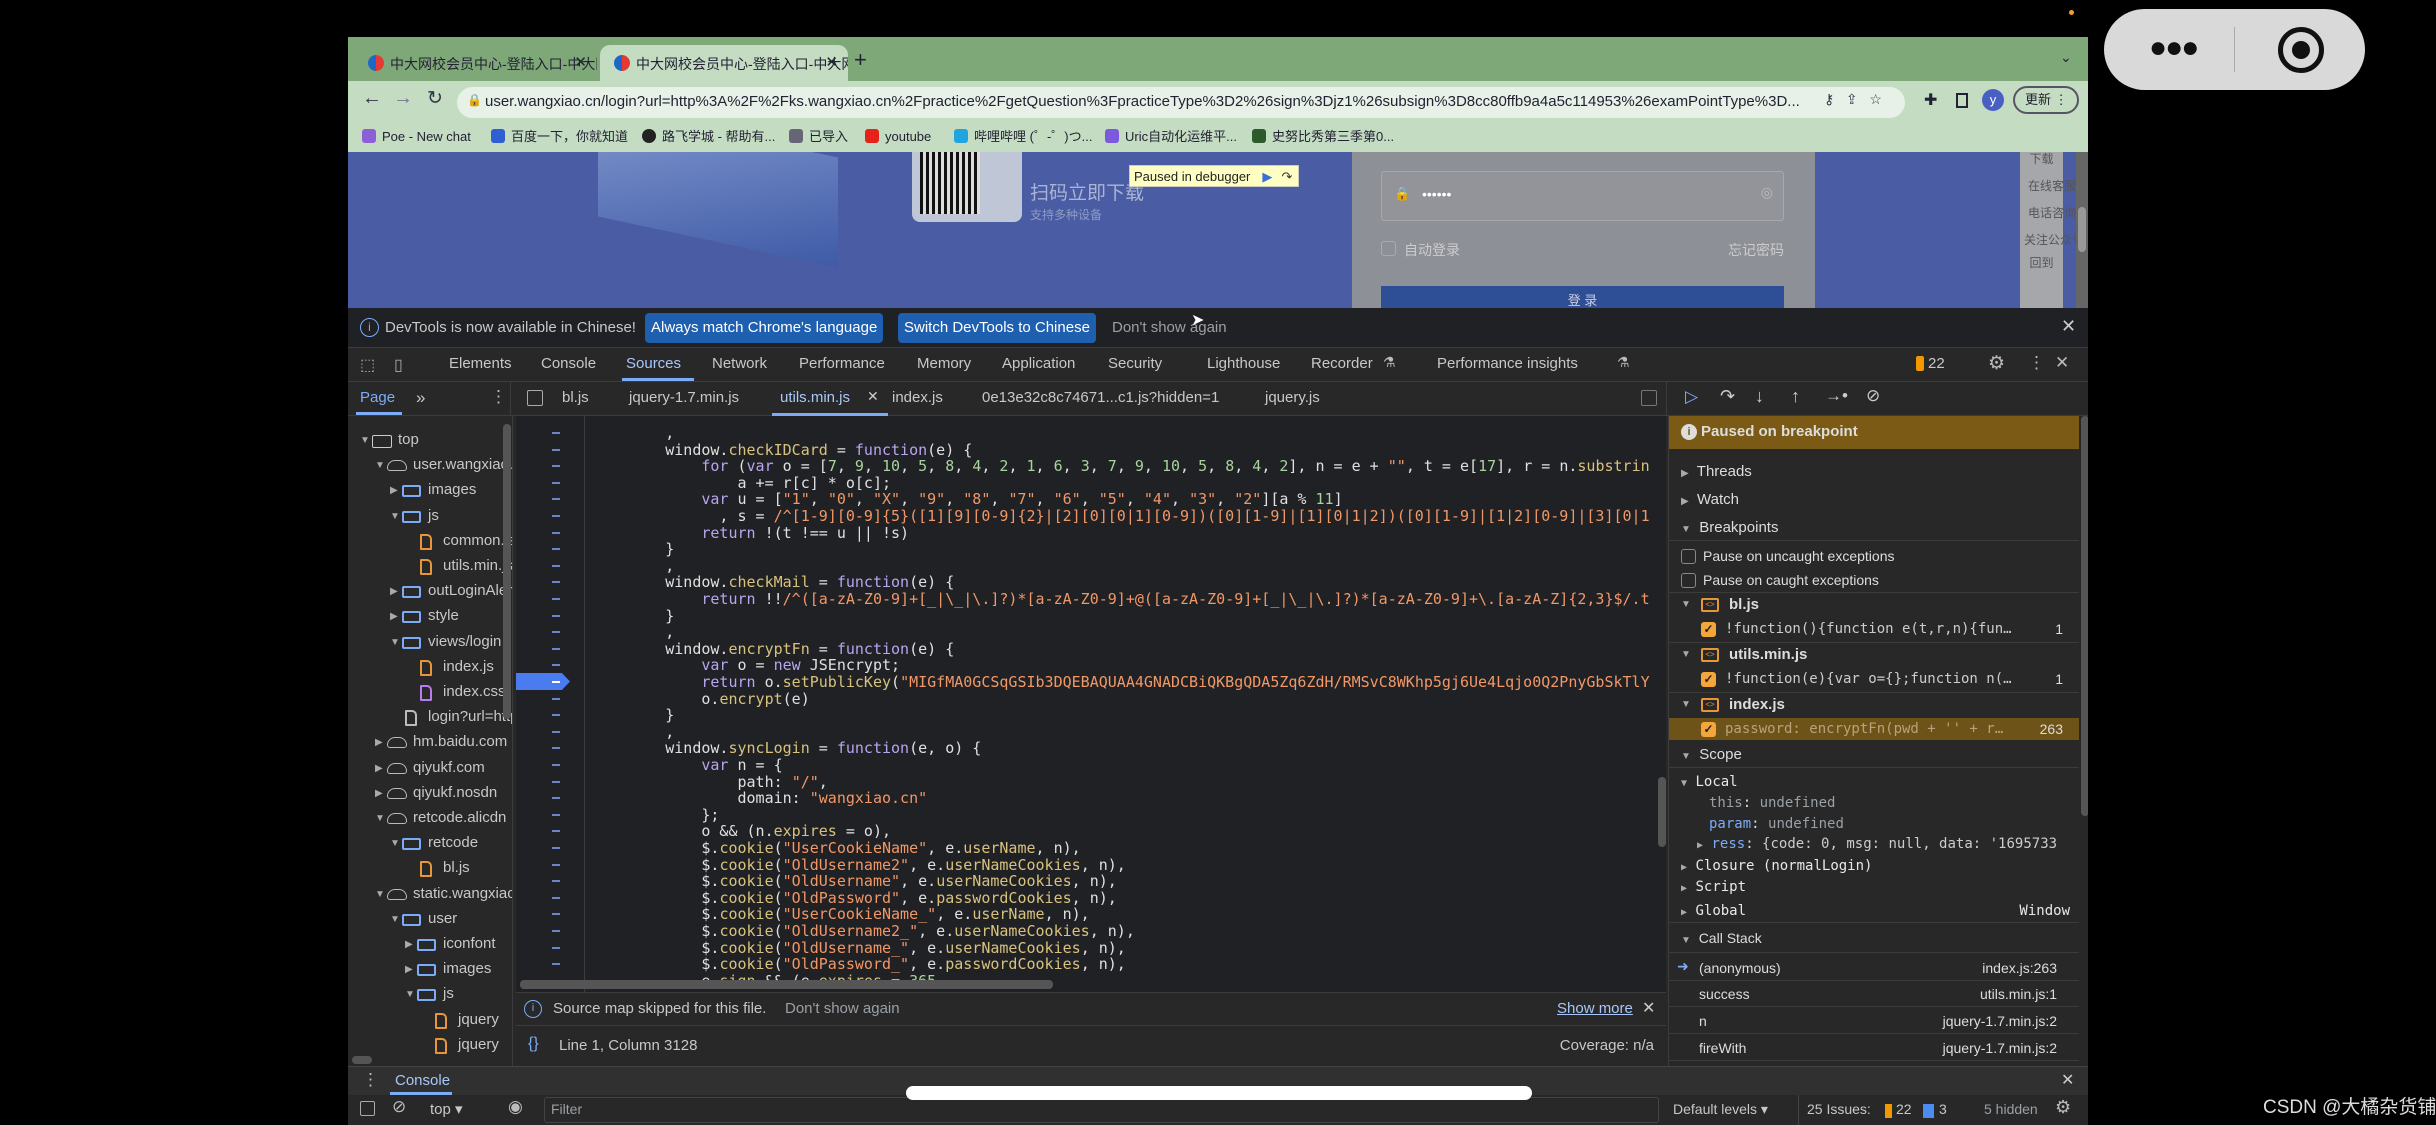  Describe the element at coordinates (430, 466) in the screenshot. I see `tree-item: ▼ user.wangxiao.cn` at that location.